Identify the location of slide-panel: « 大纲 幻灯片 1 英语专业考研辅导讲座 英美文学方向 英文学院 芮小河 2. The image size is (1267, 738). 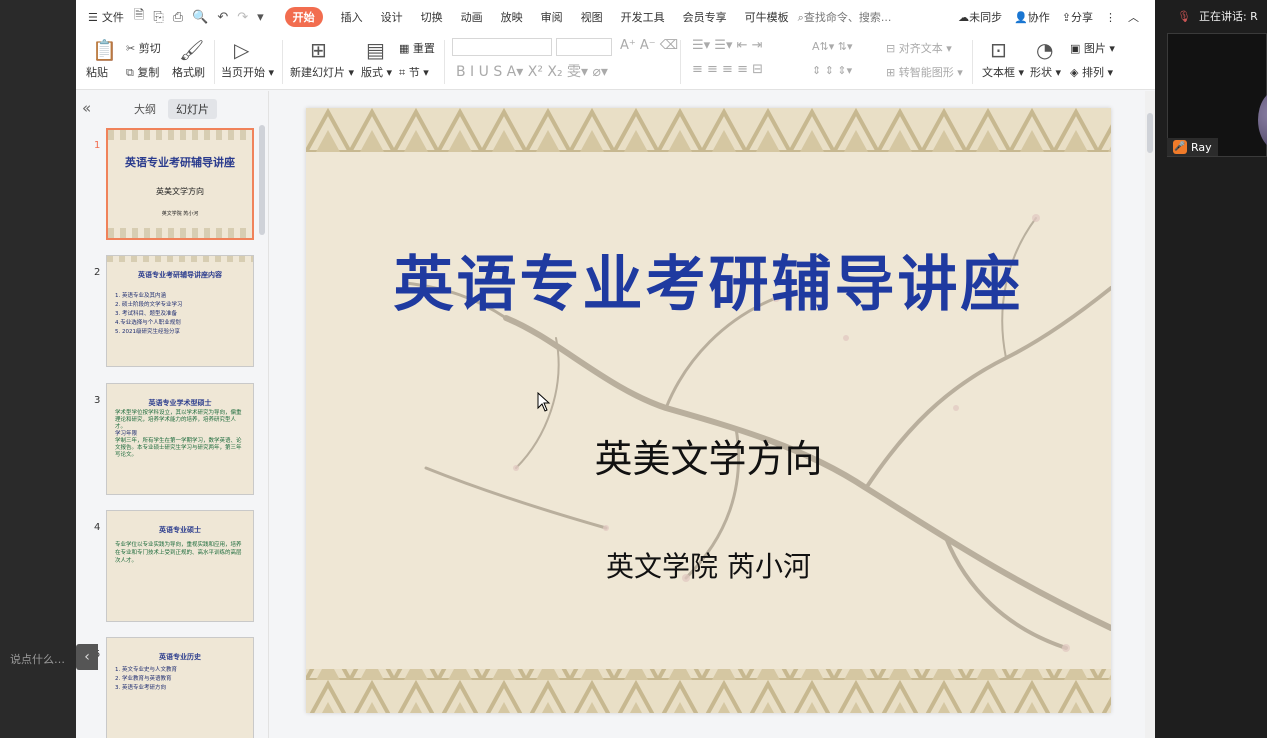
(172, 414).